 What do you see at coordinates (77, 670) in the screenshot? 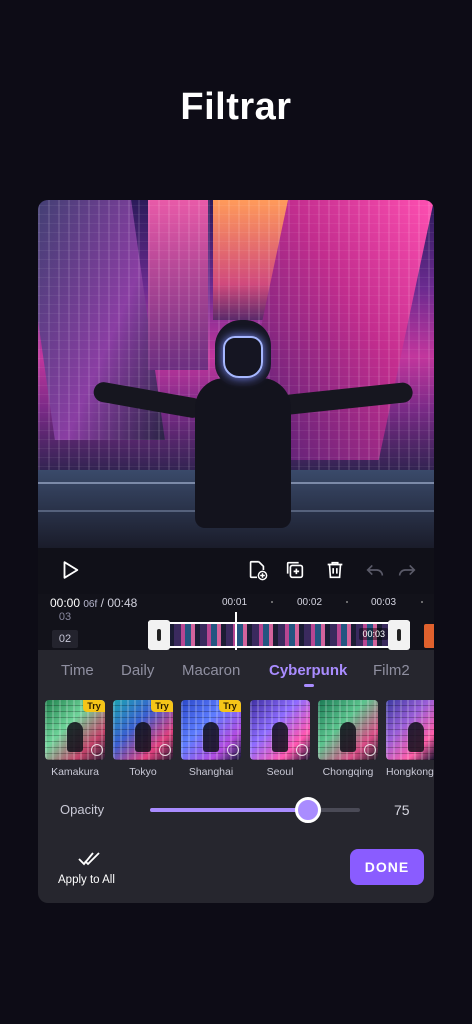
I see `tab-time: Time` at bounding box center [77, 670].